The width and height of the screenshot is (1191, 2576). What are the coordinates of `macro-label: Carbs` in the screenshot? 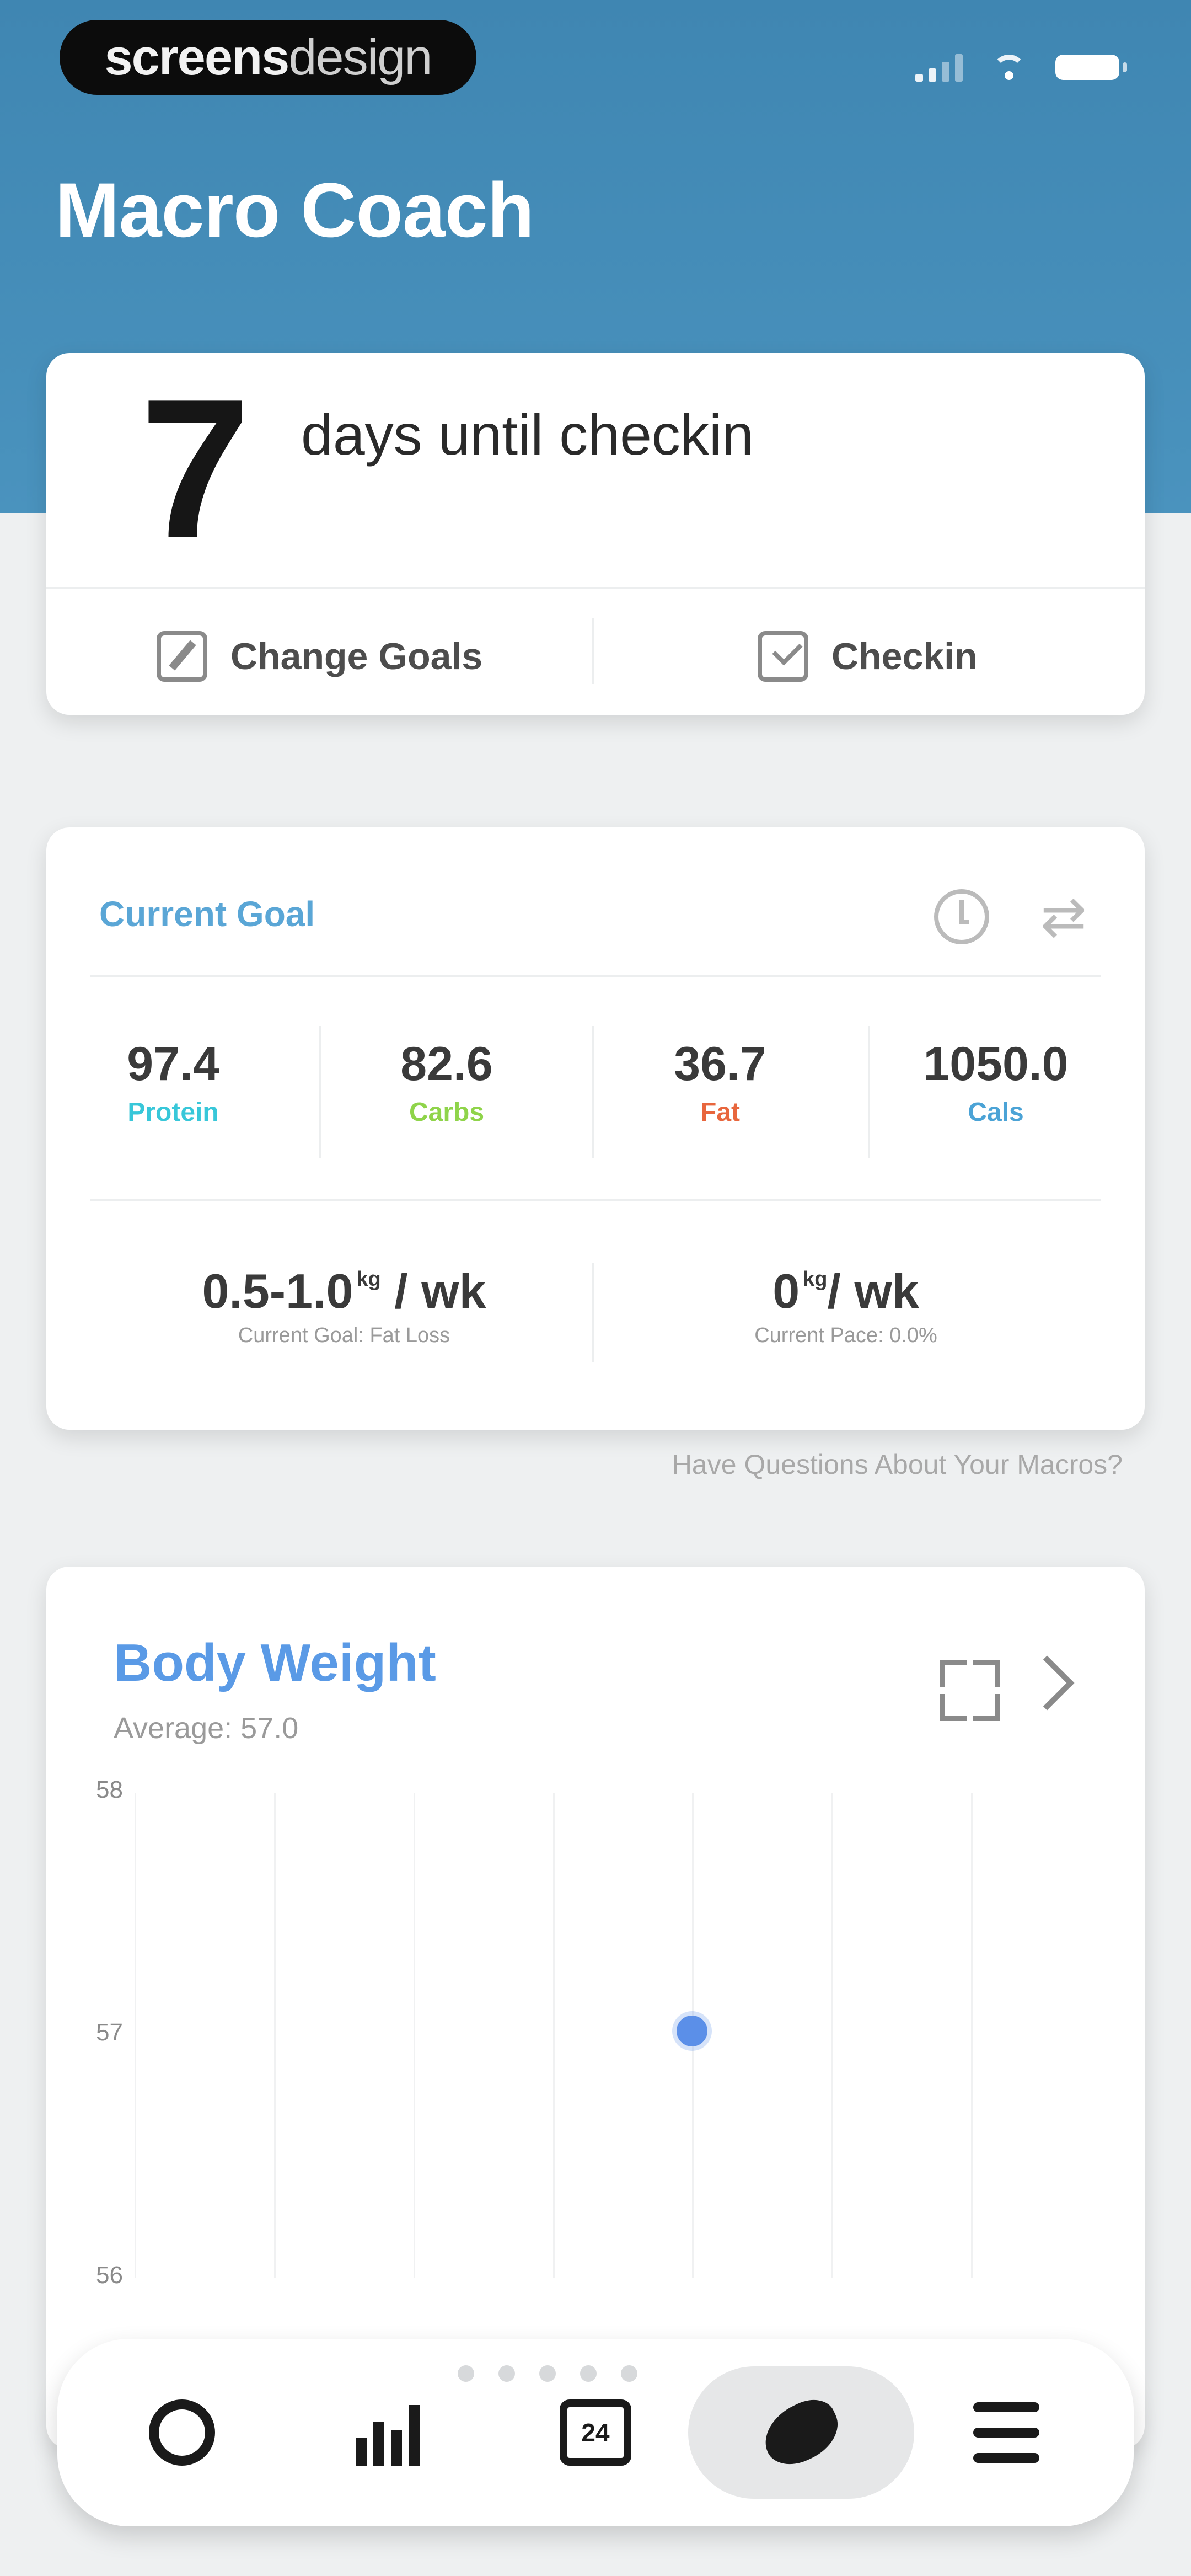 It's located at (447, 1112).